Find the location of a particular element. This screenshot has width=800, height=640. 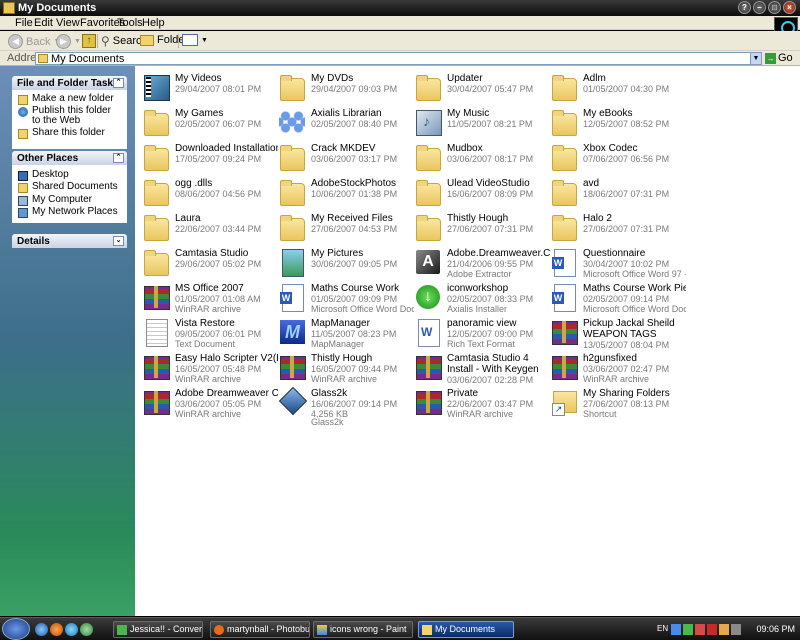

up-folder-button: ↑ is located at coordinates (89, 41).